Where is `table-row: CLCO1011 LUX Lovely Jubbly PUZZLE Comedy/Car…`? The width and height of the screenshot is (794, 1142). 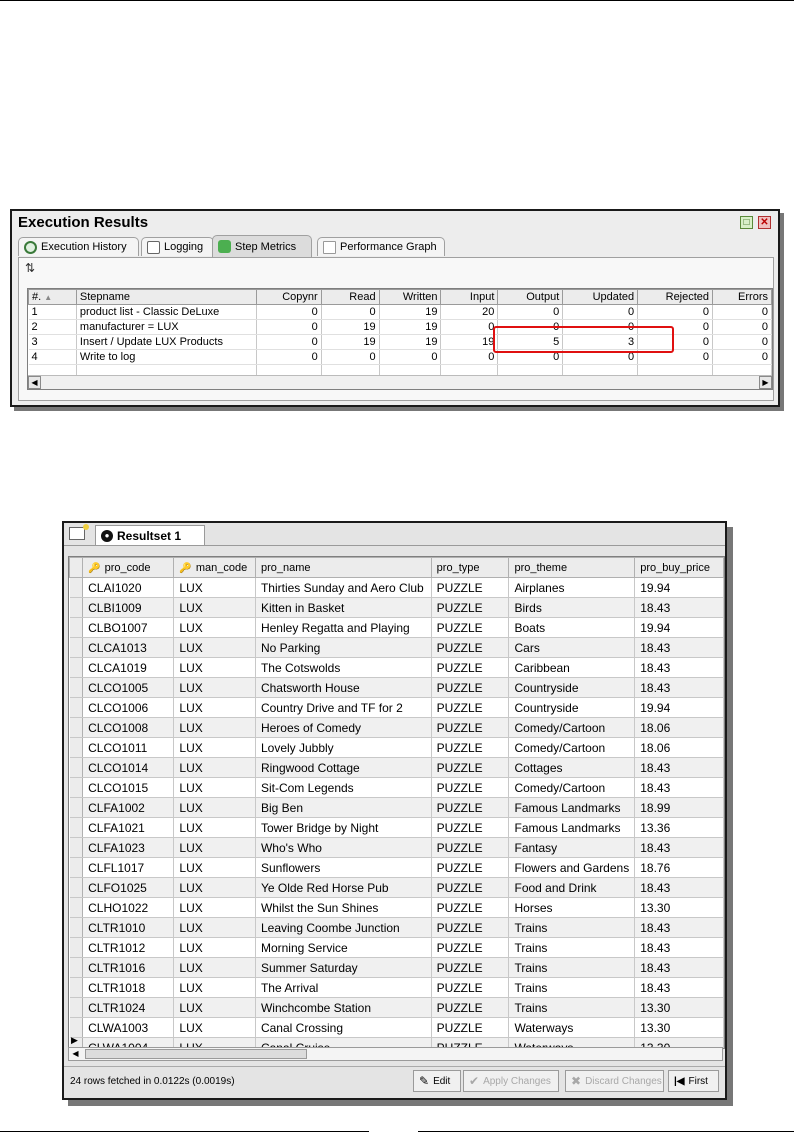 table-row: CLCO1011 LUX Lovely Jubbly PUZZLE Comedy/Car… is located at coordinates (396, 747).